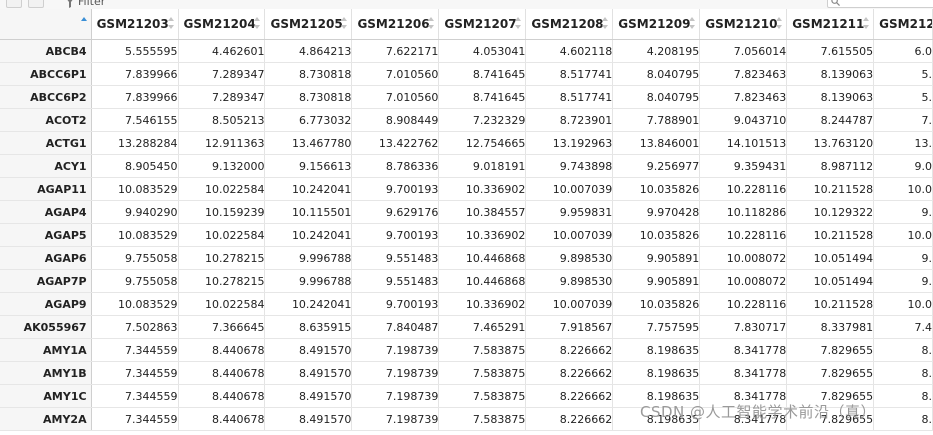 The image size is (933, 435). What do you see at coordinates (14, 4) in the screenshot?
I see `back-button` at bounding box center [14, 4].